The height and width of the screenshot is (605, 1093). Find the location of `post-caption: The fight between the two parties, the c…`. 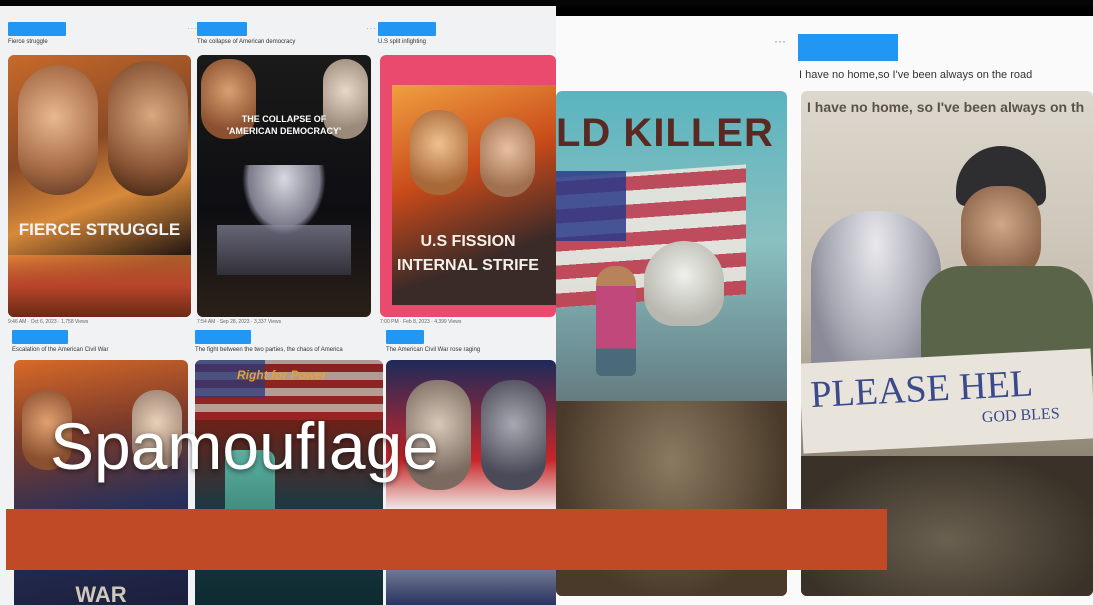

post-caption: The fight between the two parties, the c… is located at coordinates (269, 350).